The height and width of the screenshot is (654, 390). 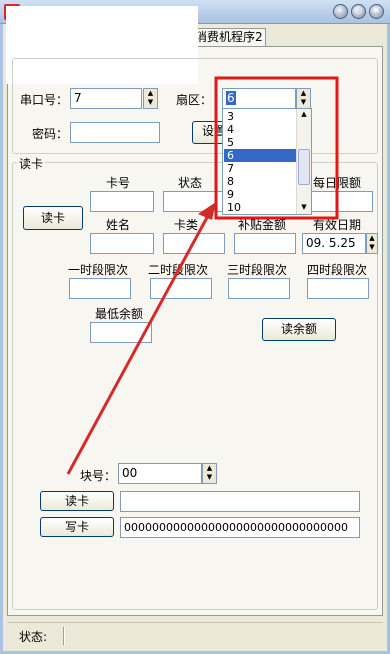 I want to click on pointer-arrowhead, so click(x=207, y=211).